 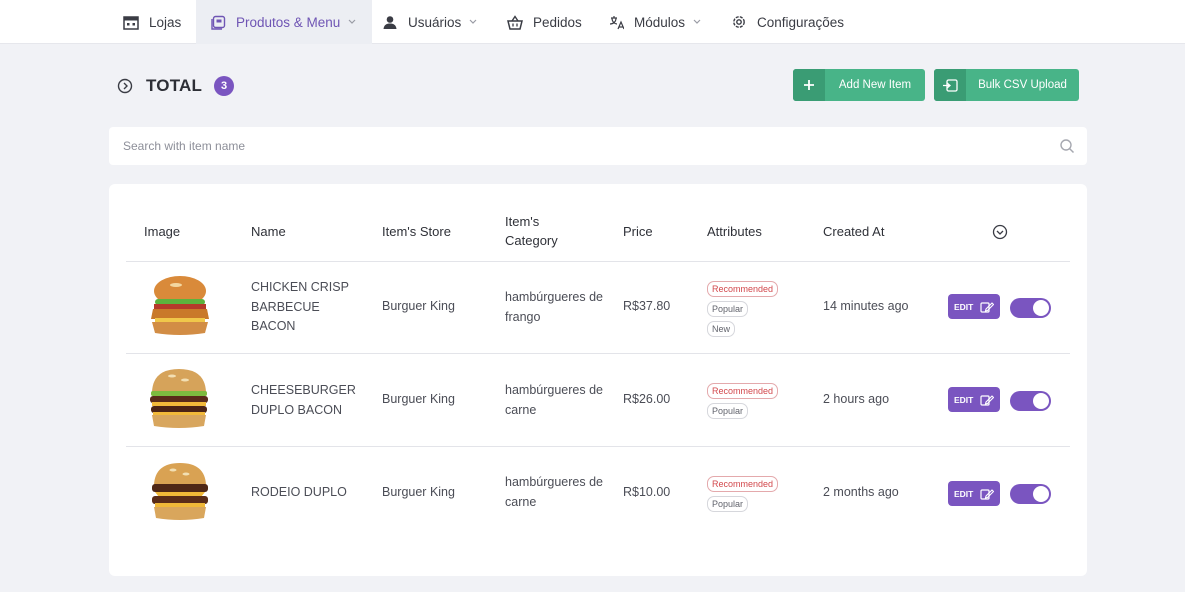 What do you see at coordinates (1022, 85) in the screenshot?
I see `bulk-csv-upload-label: Bulk CSV Upload` at bounding box center [1022, 85].